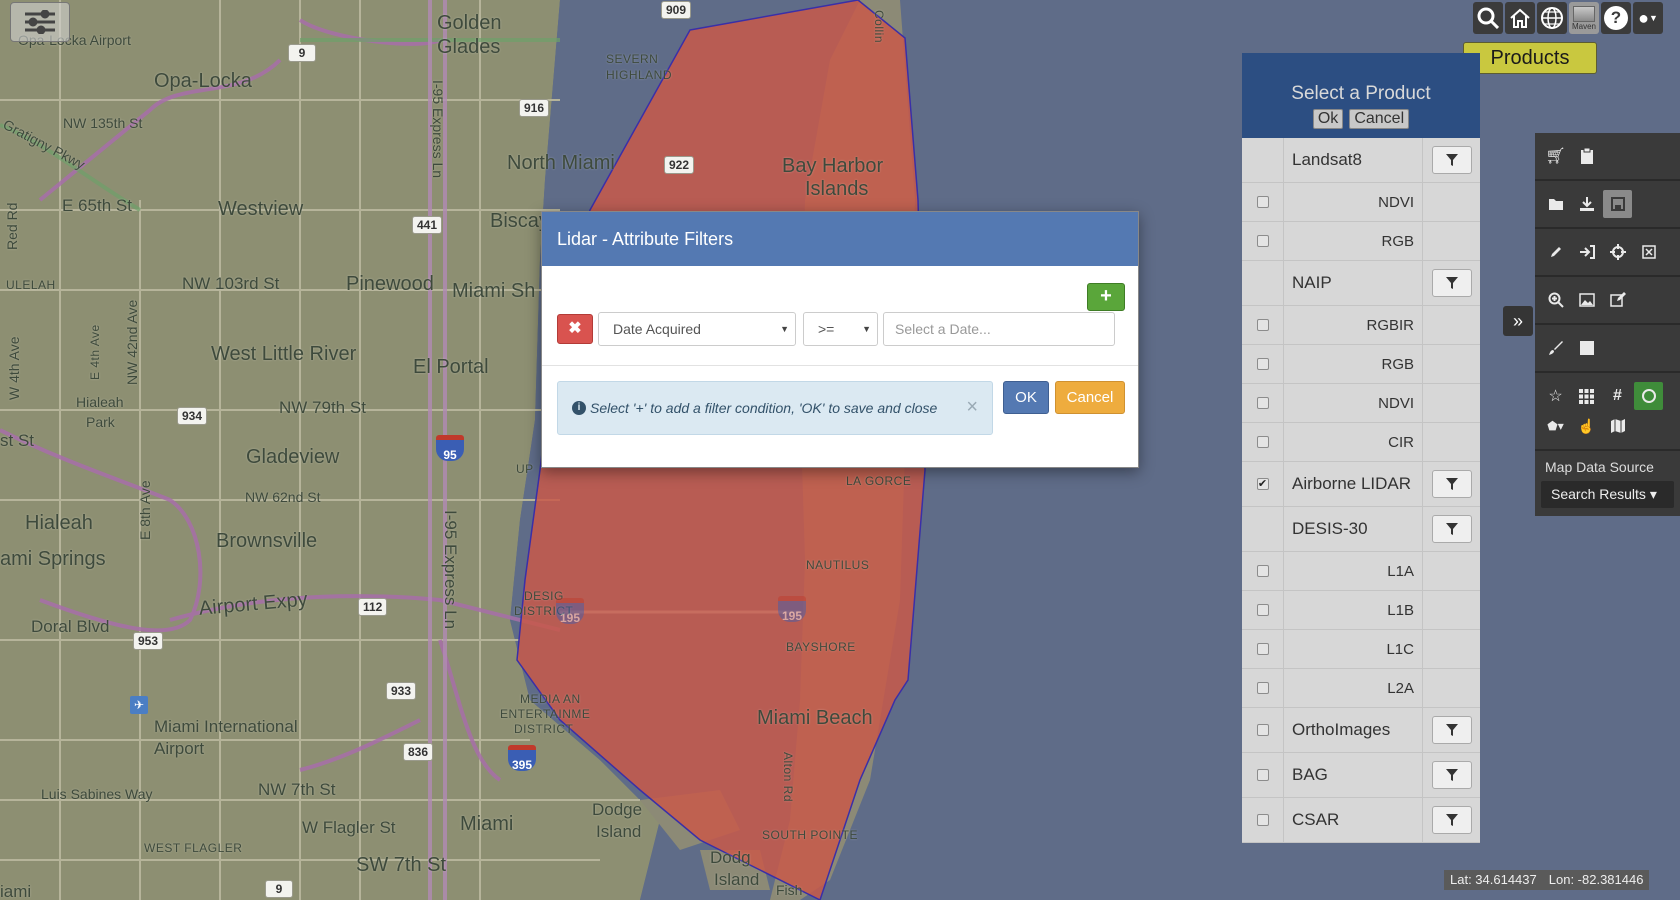 Image resolution: width=1680 pixels, height=900 pixels. Describe the element at coordinates (1361, 93) in the screenshot. I see `product-panel-title: Select a Product` at that location.